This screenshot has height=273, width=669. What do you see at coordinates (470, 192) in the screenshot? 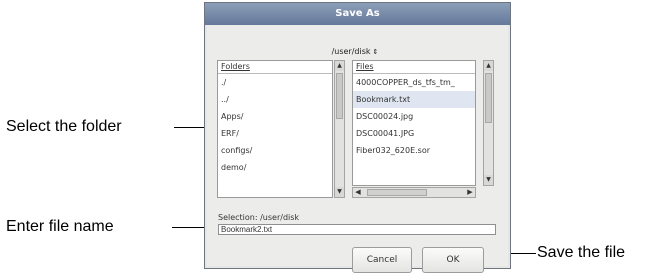
I see `scroll-right-icon: ▶` at bounding box center [470, 192].